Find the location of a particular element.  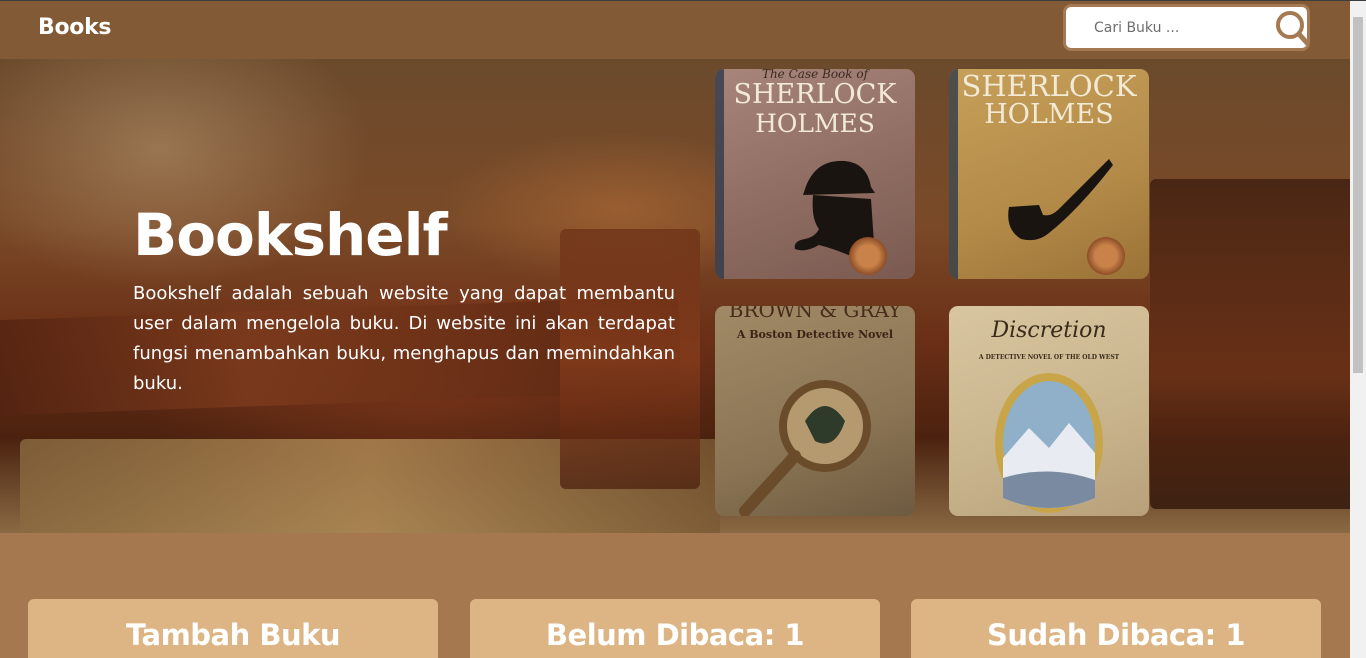

cover-title: Discretion is located at coordinates (1049, 330).